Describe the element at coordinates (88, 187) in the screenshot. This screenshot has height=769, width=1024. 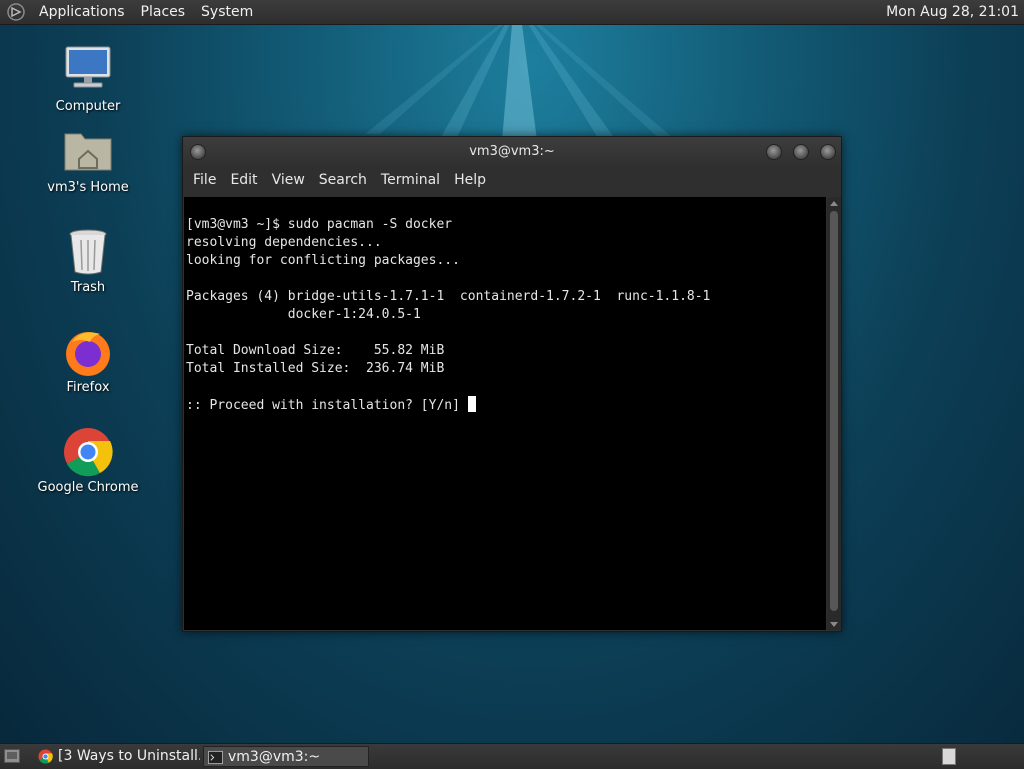
I see `desktop-icon-label: vm3's Home` at that location.